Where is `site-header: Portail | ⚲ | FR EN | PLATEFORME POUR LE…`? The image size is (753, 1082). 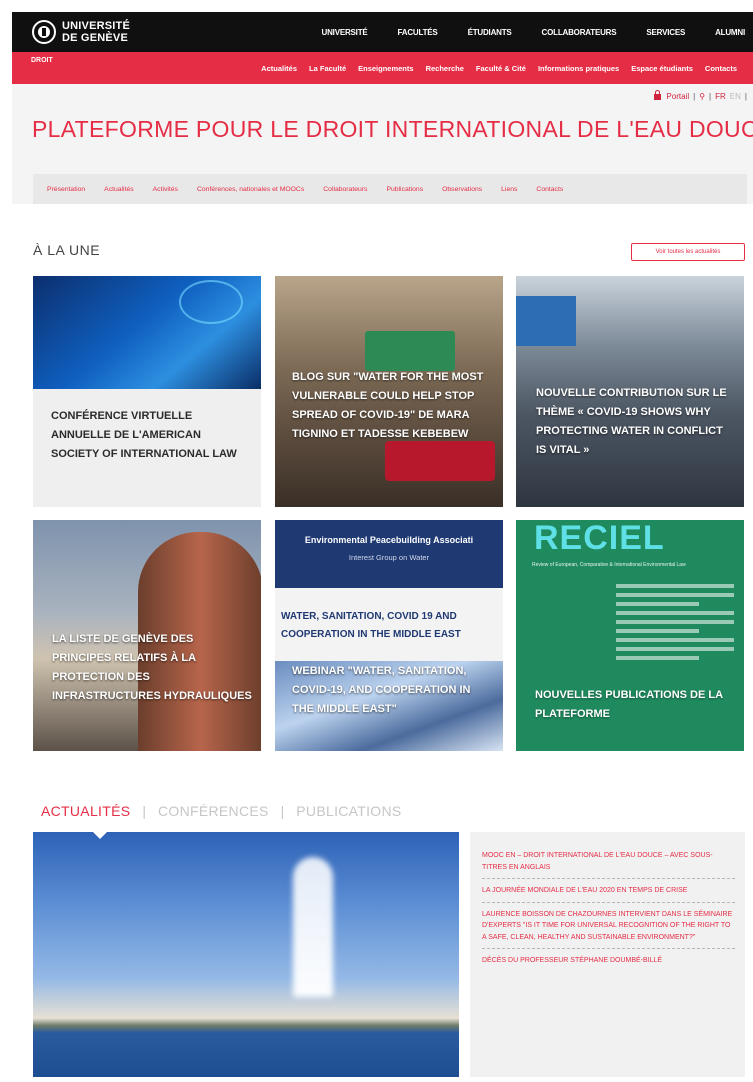
site-header: Portail | ⚲ | FR EN | PLATEFORME POUR LE… is located at coordinates (382, 144).